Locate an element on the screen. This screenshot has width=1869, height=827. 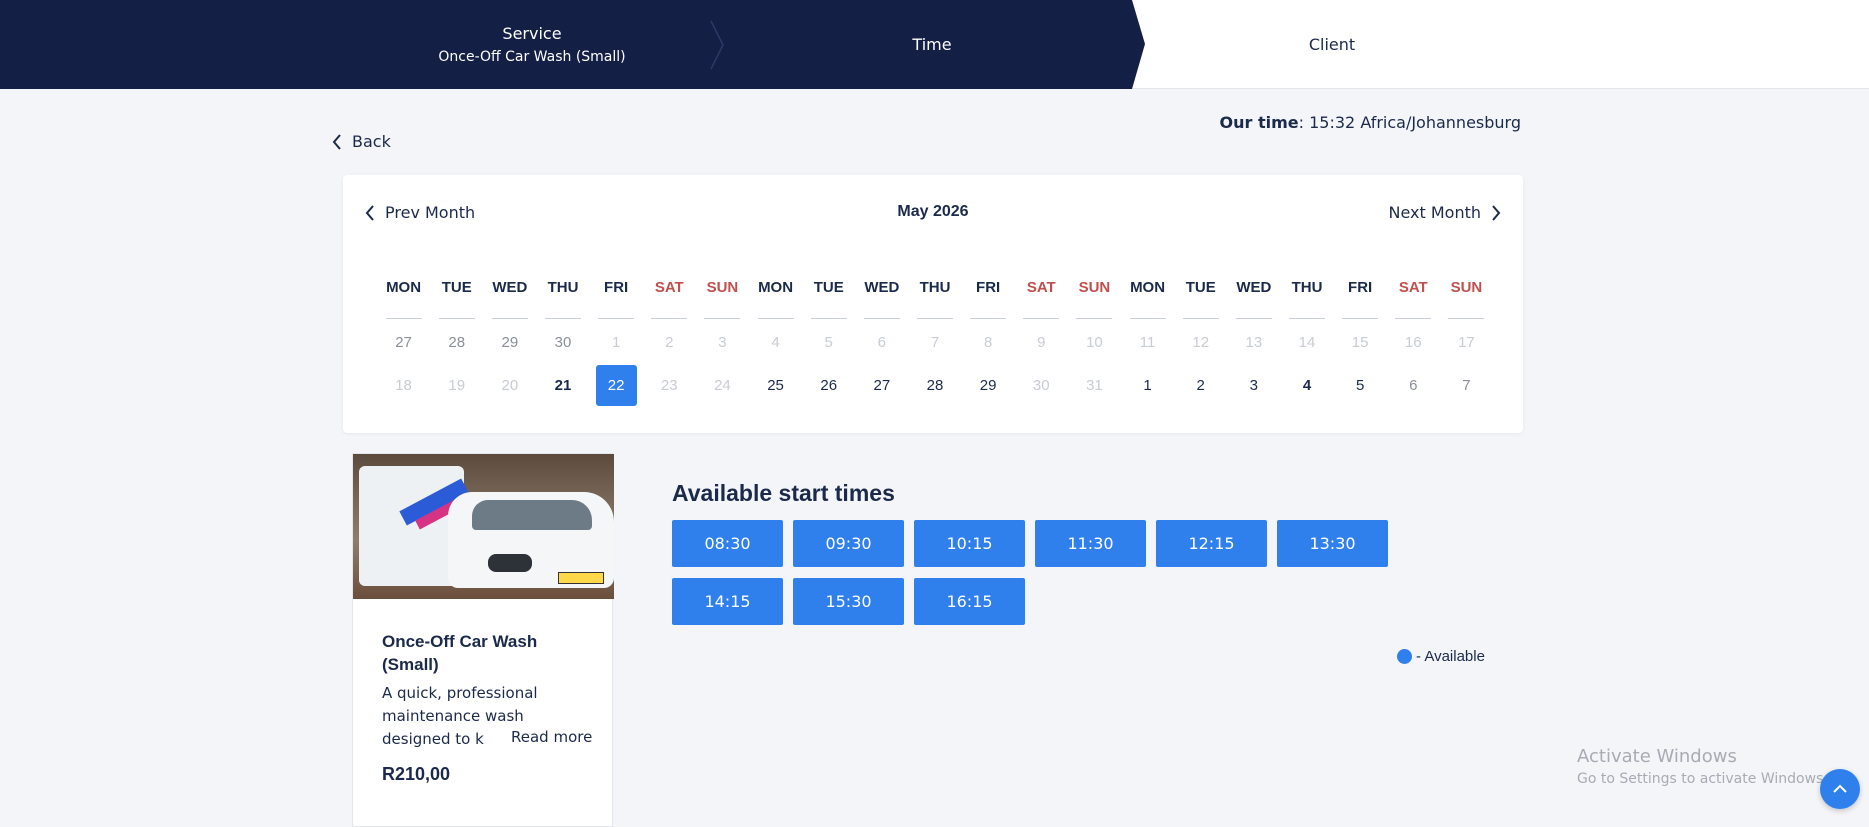
next-month-button: Next Month is located at coordinates (1444, 212).